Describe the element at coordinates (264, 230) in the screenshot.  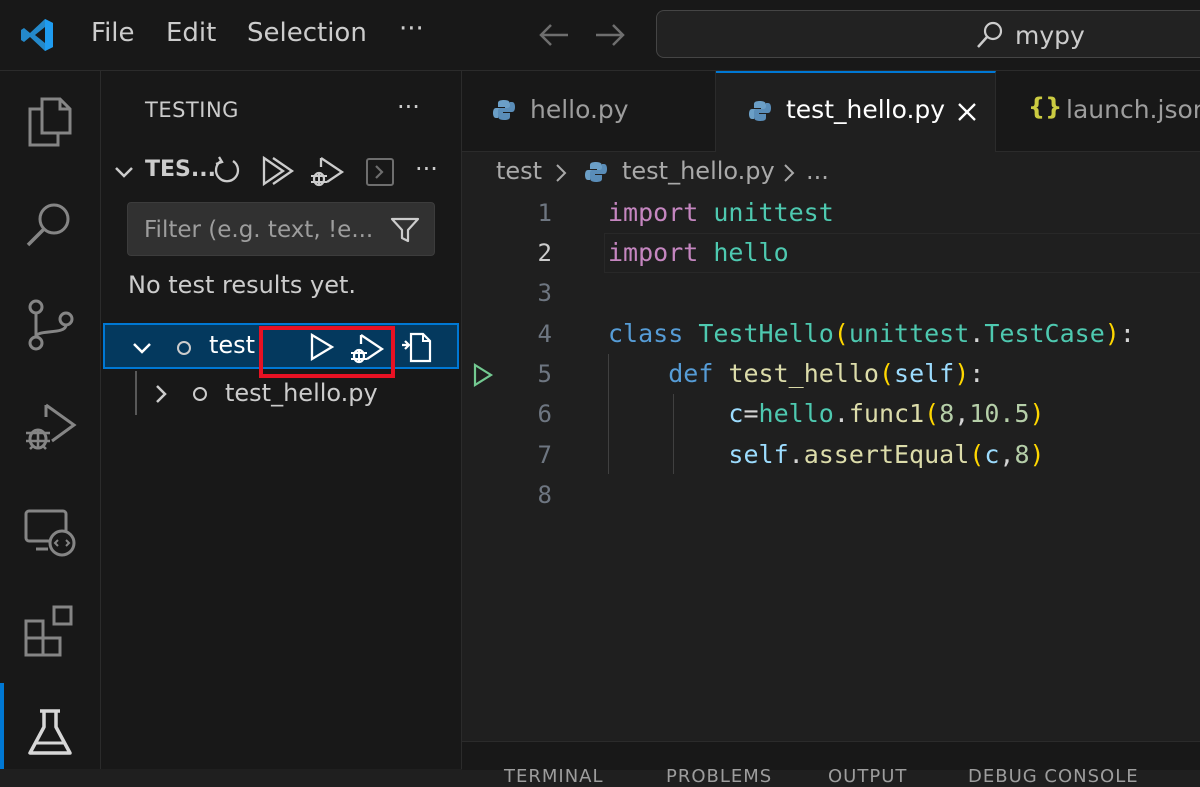
I see `test-filter-input` at that location.